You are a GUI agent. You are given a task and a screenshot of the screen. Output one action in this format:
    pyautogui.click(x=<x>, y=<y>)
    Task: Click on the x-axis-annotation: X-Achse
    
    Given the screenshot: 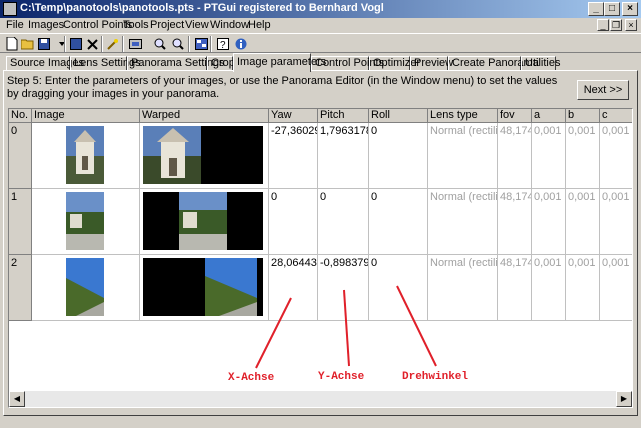 What is the action you would take?
    pyautogui.click(x=251, y=378)
    